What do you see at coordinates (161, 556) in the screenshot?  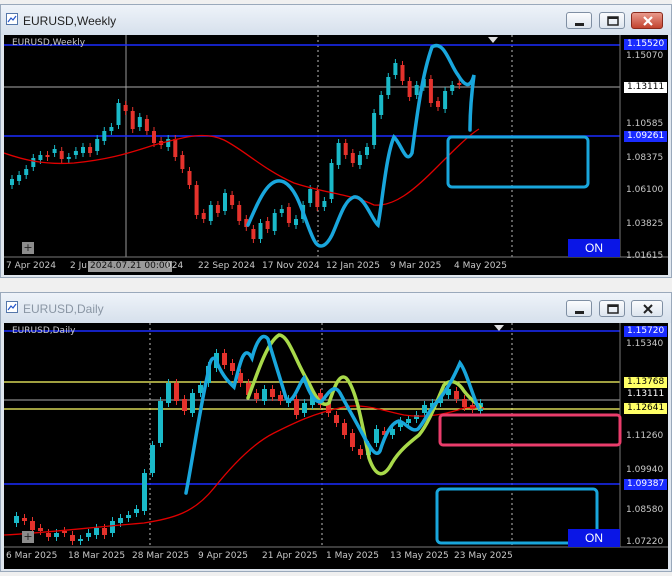 I see `daily-date-label: 28 Mar 2025` at bounding box center [161, 556].